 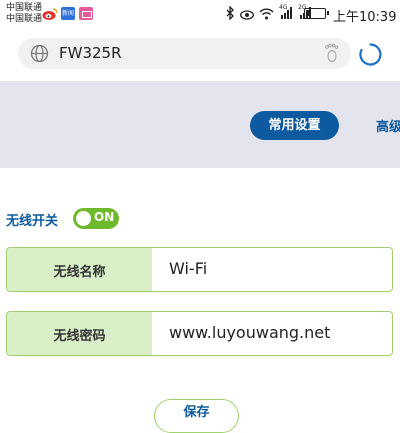 I want to click on bluetooth-icon, so click(x=230, y=14).